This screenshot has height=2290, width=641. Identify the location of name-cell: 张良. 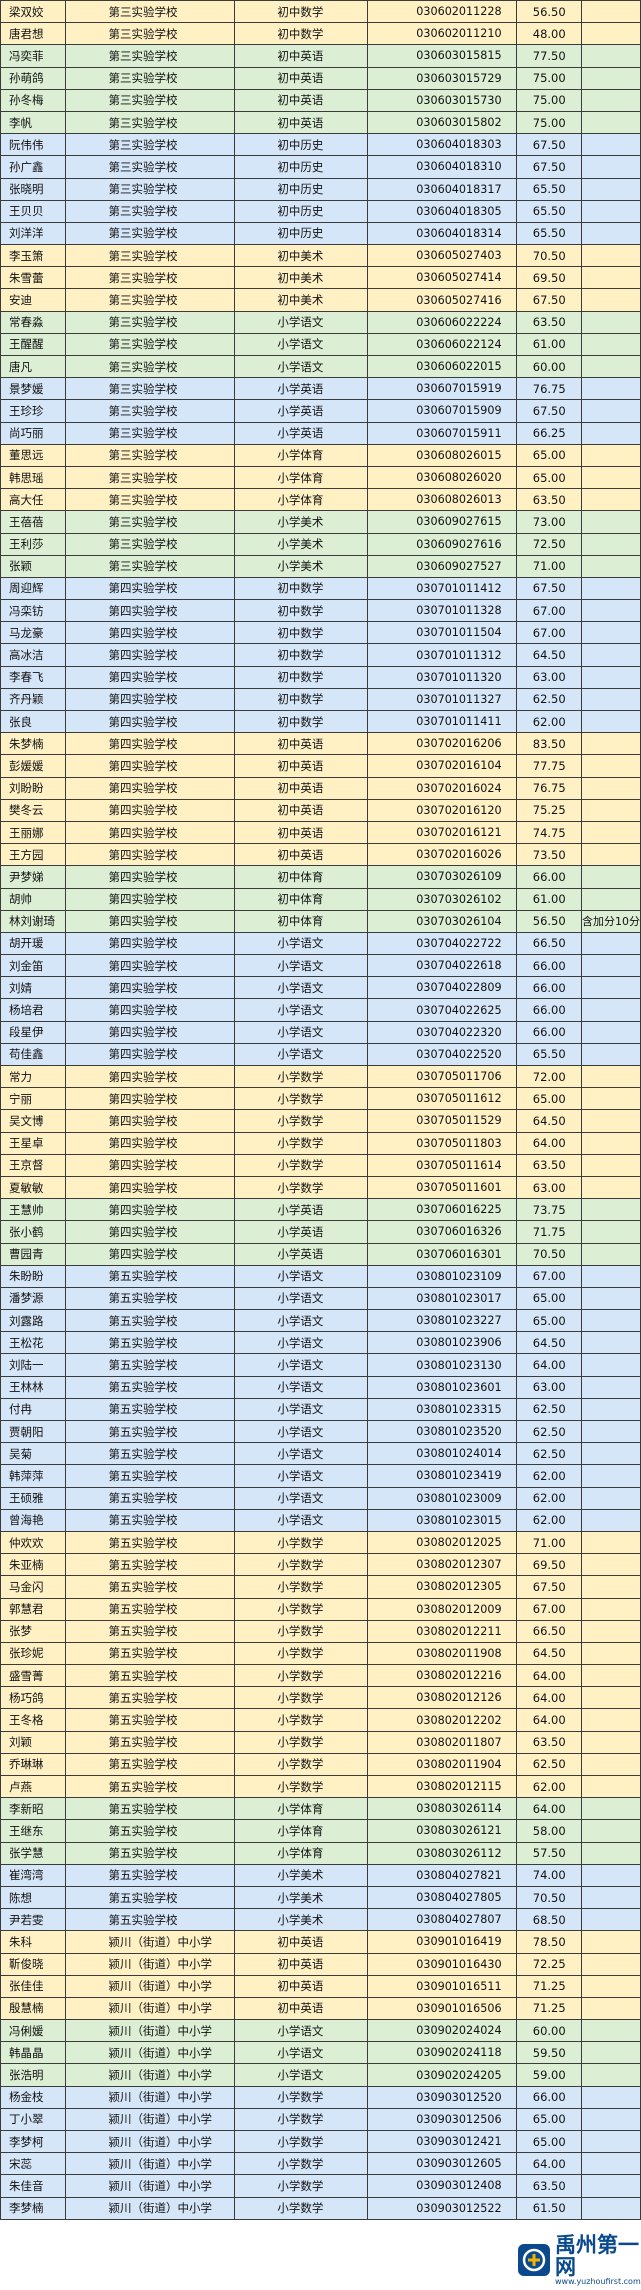
(33, 721).